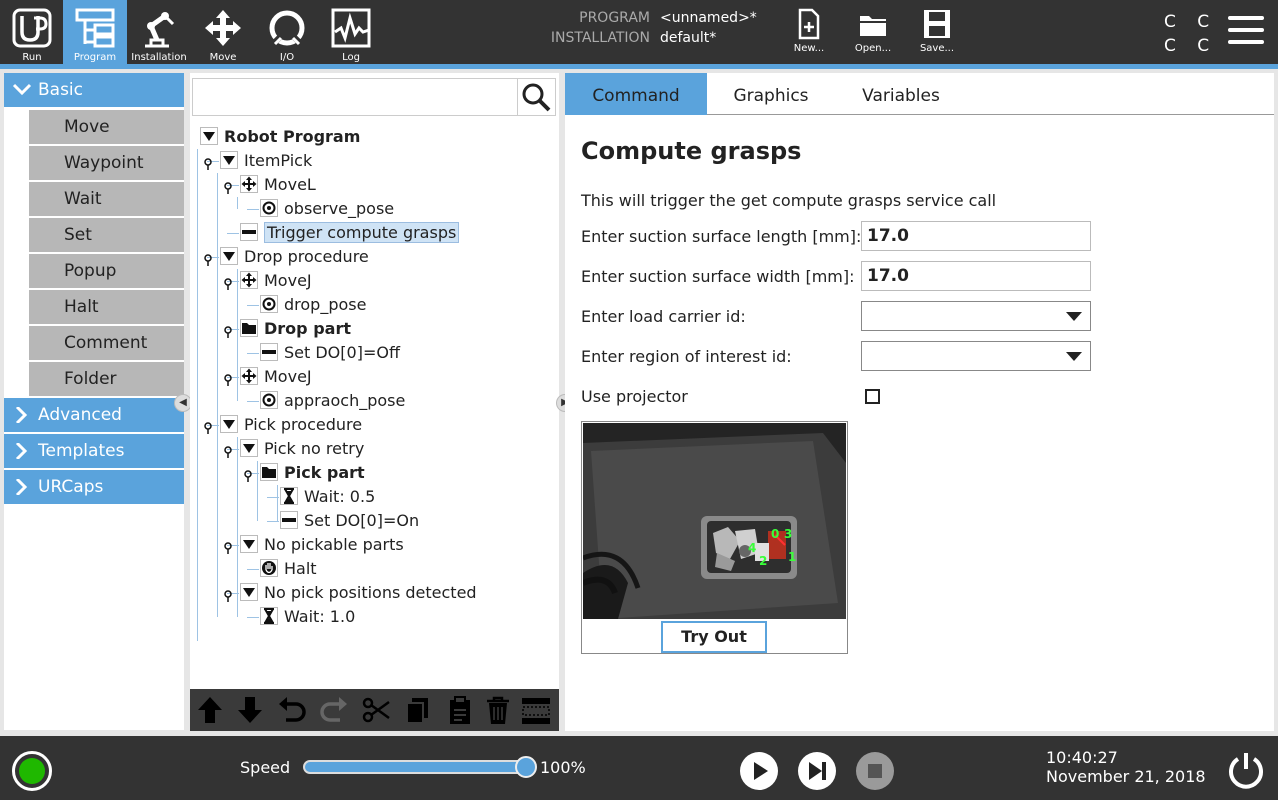 This screenshot has width=1278, height=800. I want to click on nav-log-button: Log, so click(351, 32).